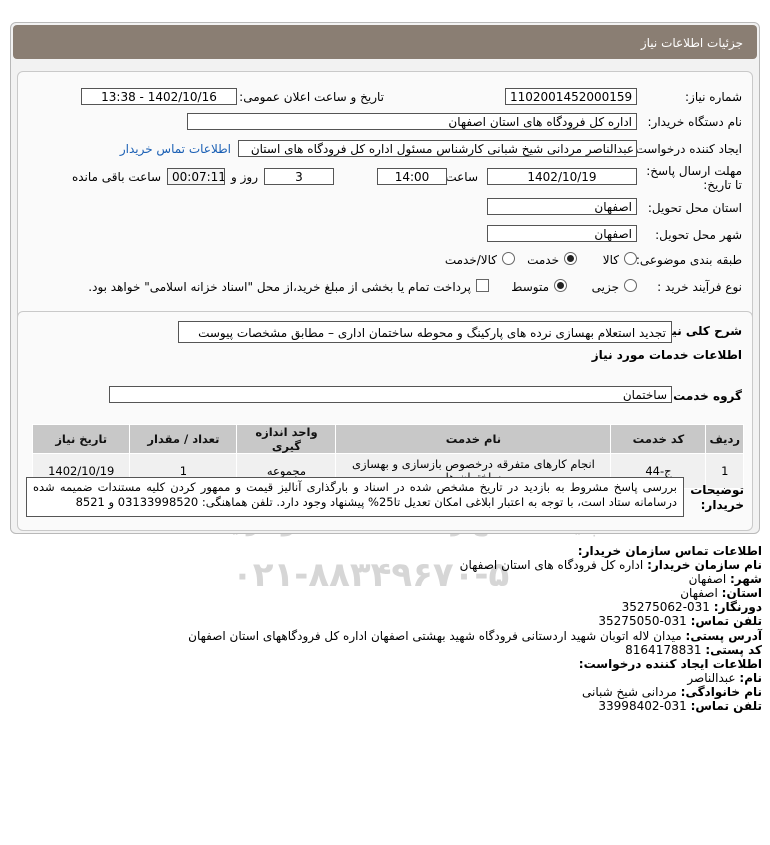  What do you see at coordinates (630, 258) in the screenshot?
I see `category-goods-radio` at bounding box center [630, 258].